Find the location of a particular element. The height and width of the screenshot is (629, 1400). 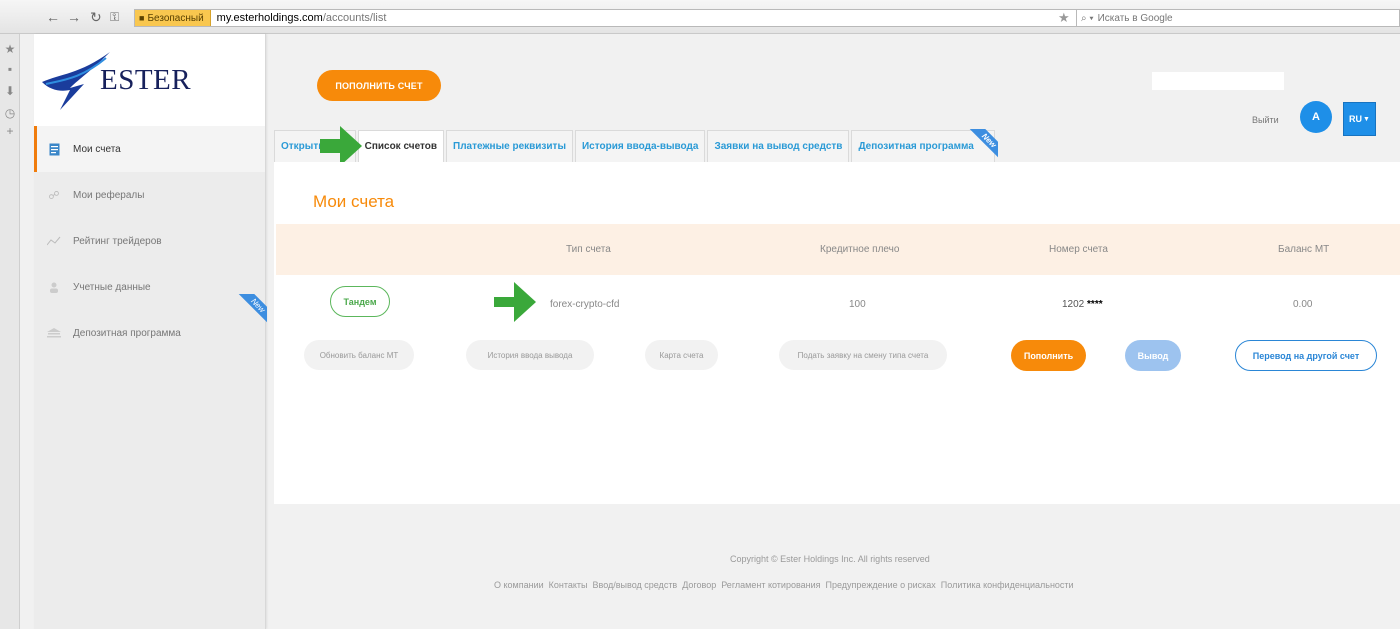

avatar: A is located at coordinates (1316, 117).